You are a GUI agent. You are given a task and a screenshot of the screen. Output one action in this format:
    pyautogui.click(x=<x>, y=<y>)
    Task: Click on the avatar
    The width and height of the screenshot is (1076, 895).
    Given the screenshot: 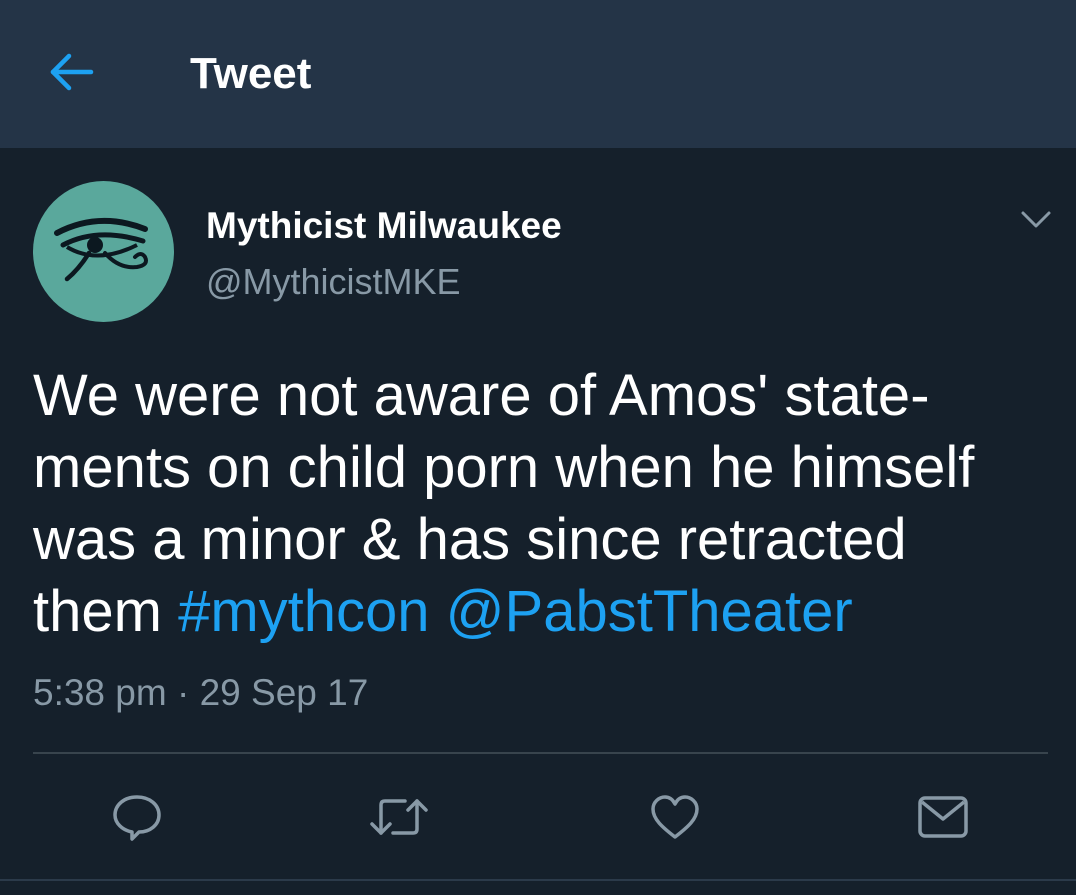 What is the action you would take?
    pyautogui.click(x=103, y=251)
    